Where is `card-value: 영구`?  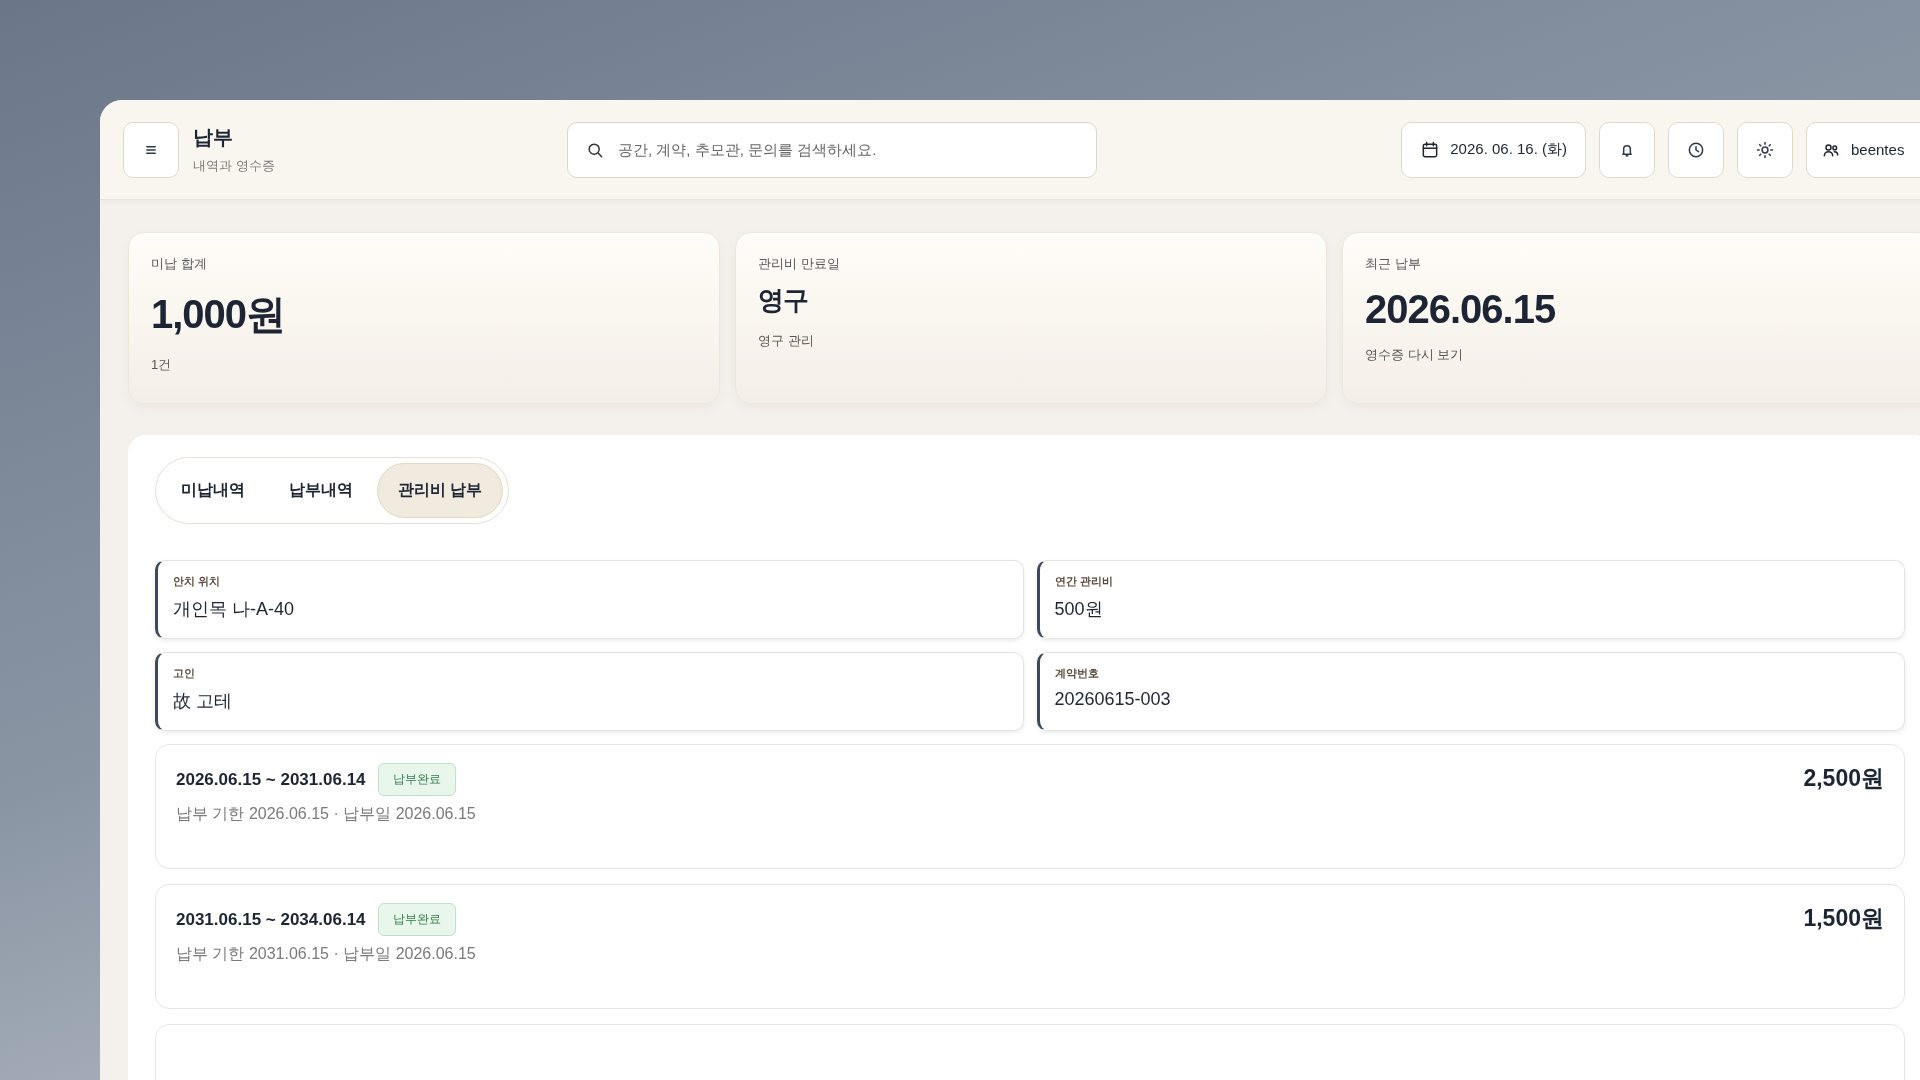
card-value: 영구 is located at coordinates (783, 300).